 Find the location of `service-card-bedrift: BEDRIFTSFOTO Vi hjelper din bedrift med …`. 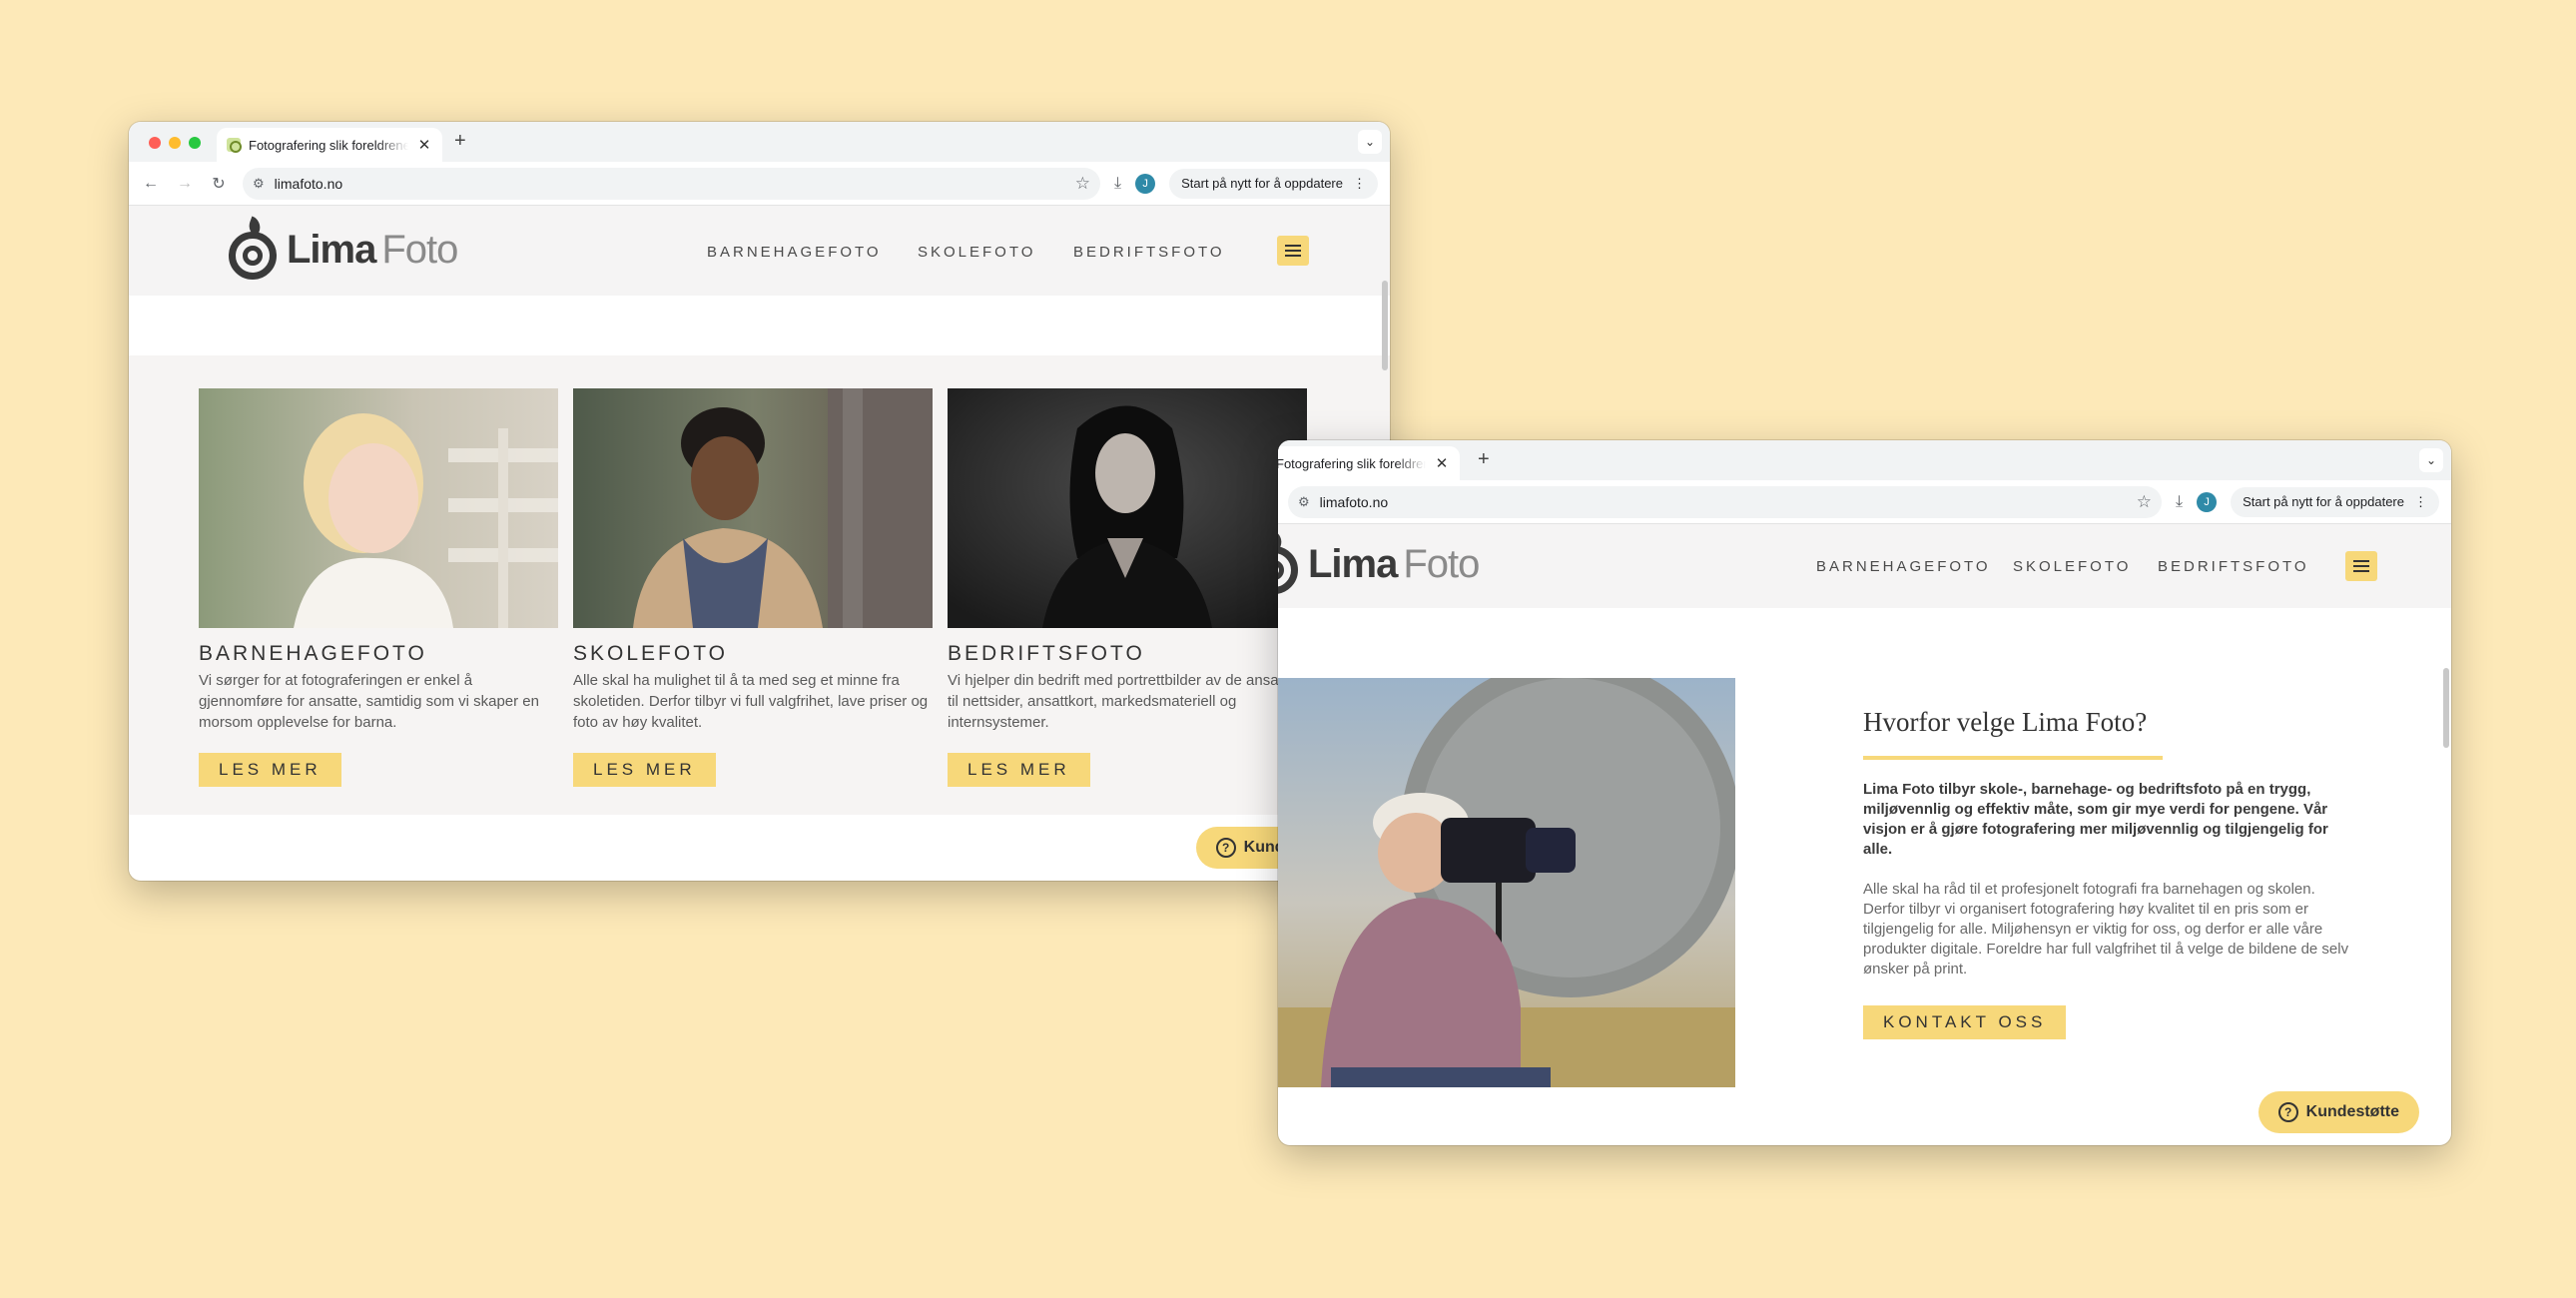

service-card-bedrift: BEDRIFTSFOTO Vi hjelper din bedrift med … is located at coordinates (1127, 587).